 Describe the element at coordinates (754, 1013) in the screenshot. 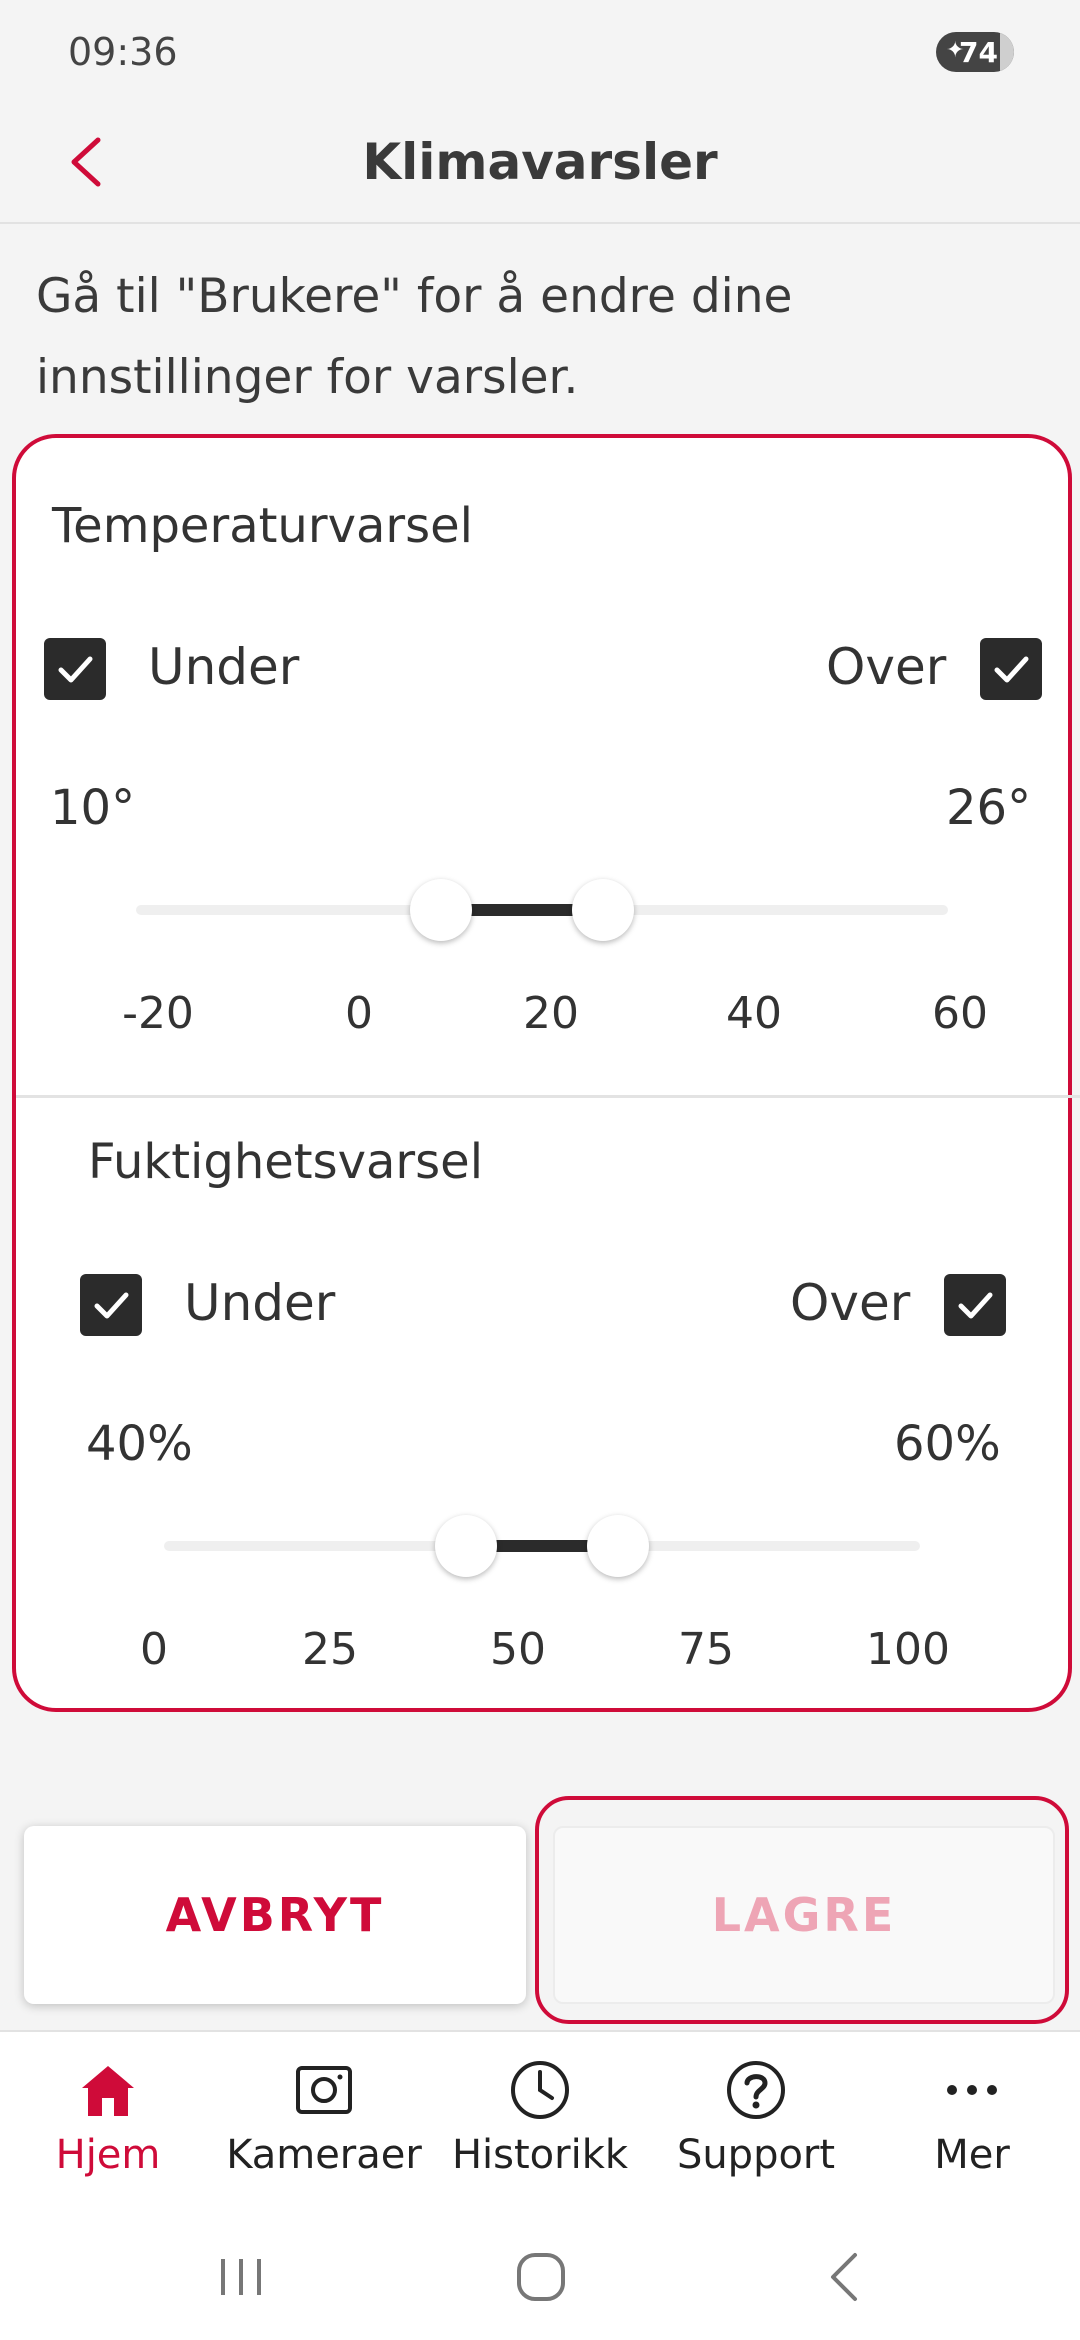

I see `temperature-tick: 40` at that location.